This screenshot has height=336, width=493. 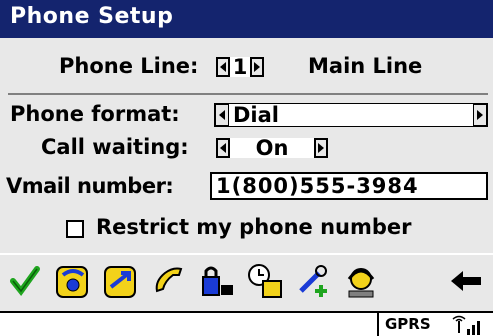 I want to click on call-waiting-next-button, so click(x=321, y=148).